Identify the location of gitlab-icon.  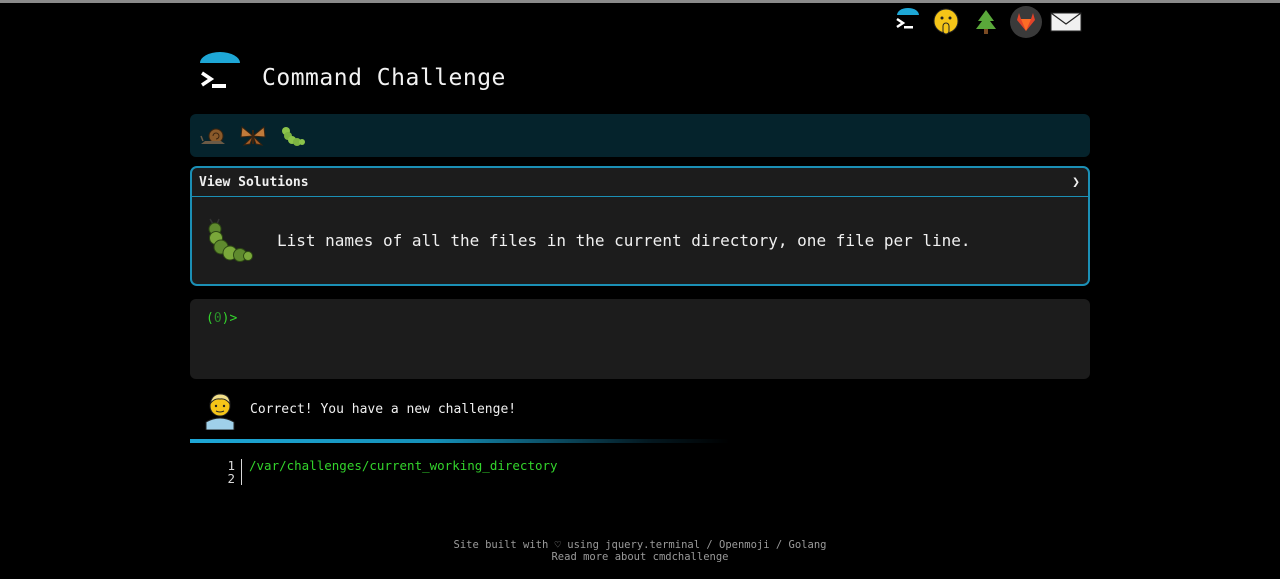
(1026, 22).